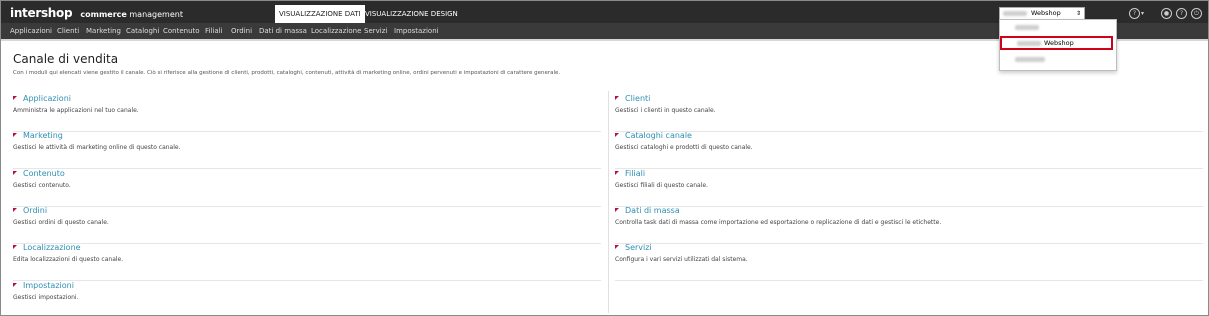 Image resolution: width=1209 pixels, height=316 pixels. What do you see at coordinates (307, 225) in the screenshot?
I see `module-ordini: Ordini Gestisci ordini di questo canale.` at bounding box center [307, 225].